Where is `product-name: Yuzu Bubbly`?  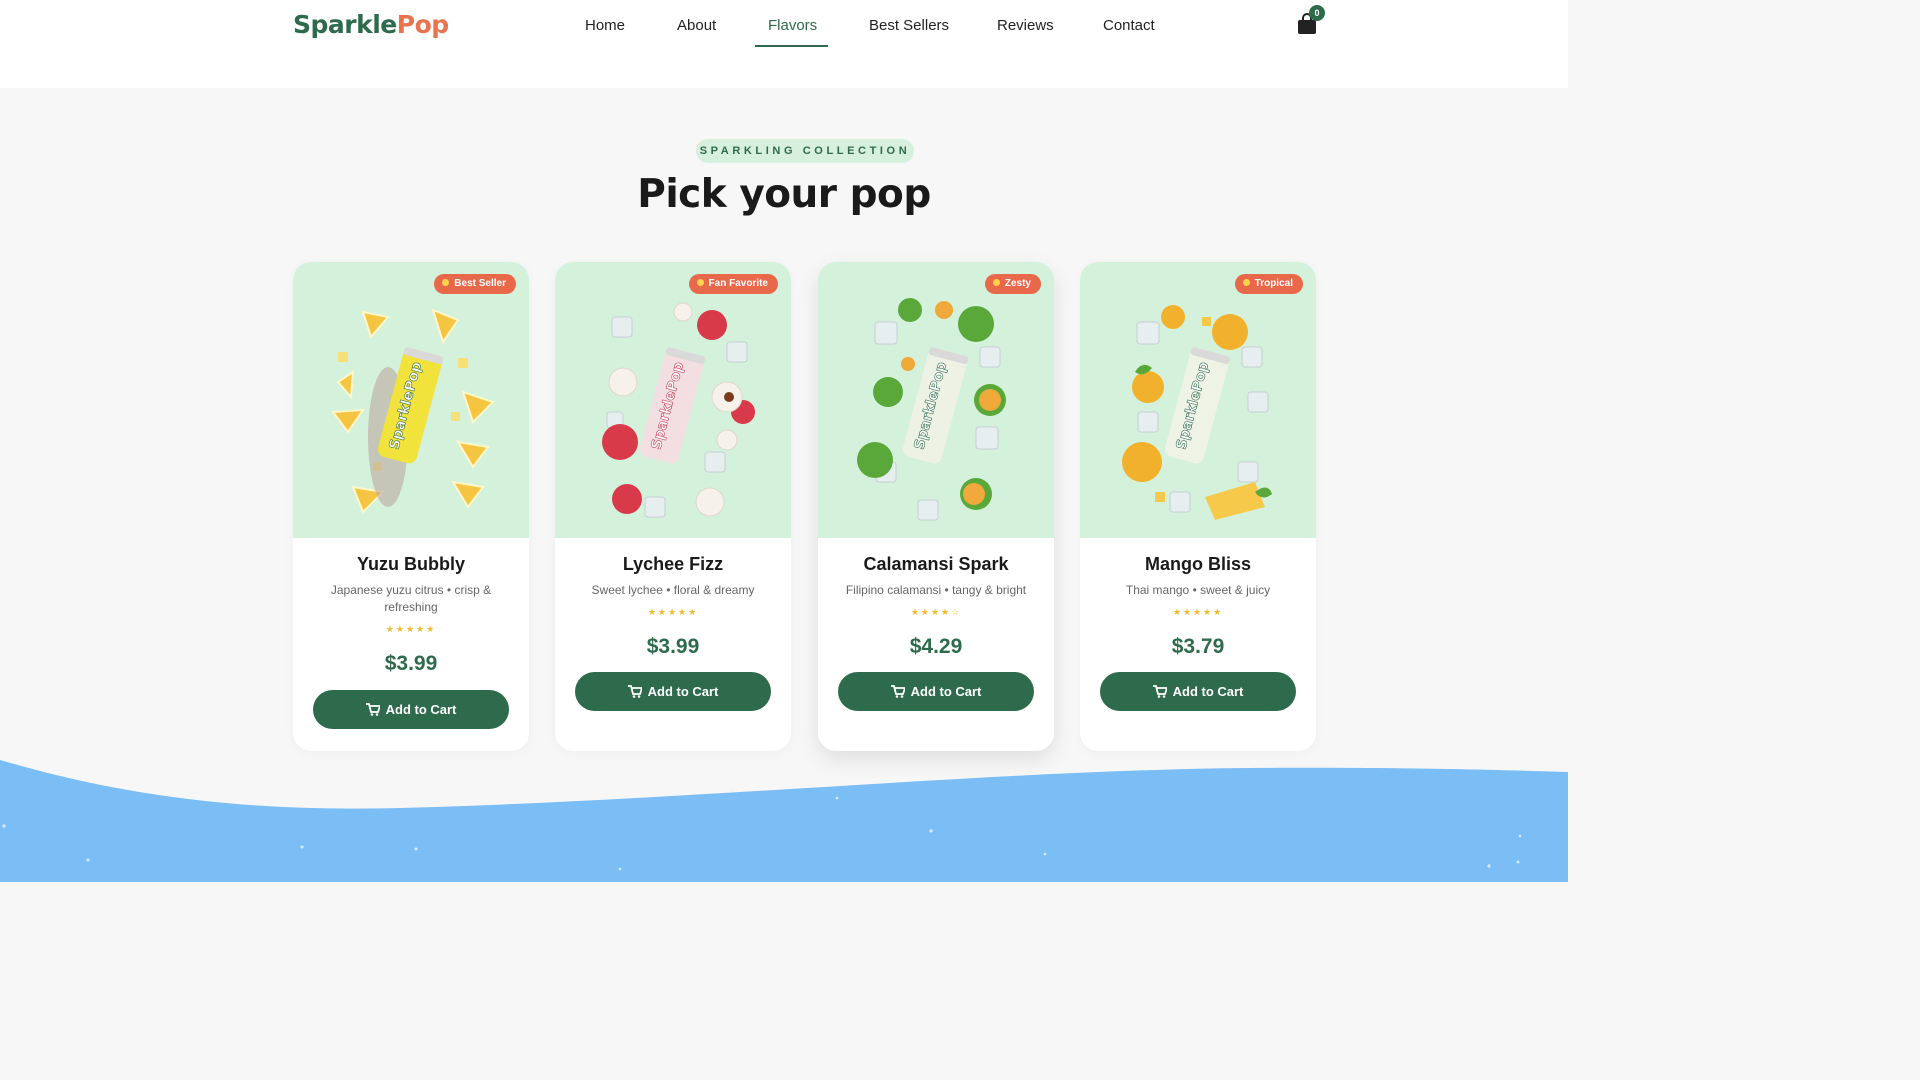 product-name: Yuzu Bubbly is located at coordinates (411, 564).